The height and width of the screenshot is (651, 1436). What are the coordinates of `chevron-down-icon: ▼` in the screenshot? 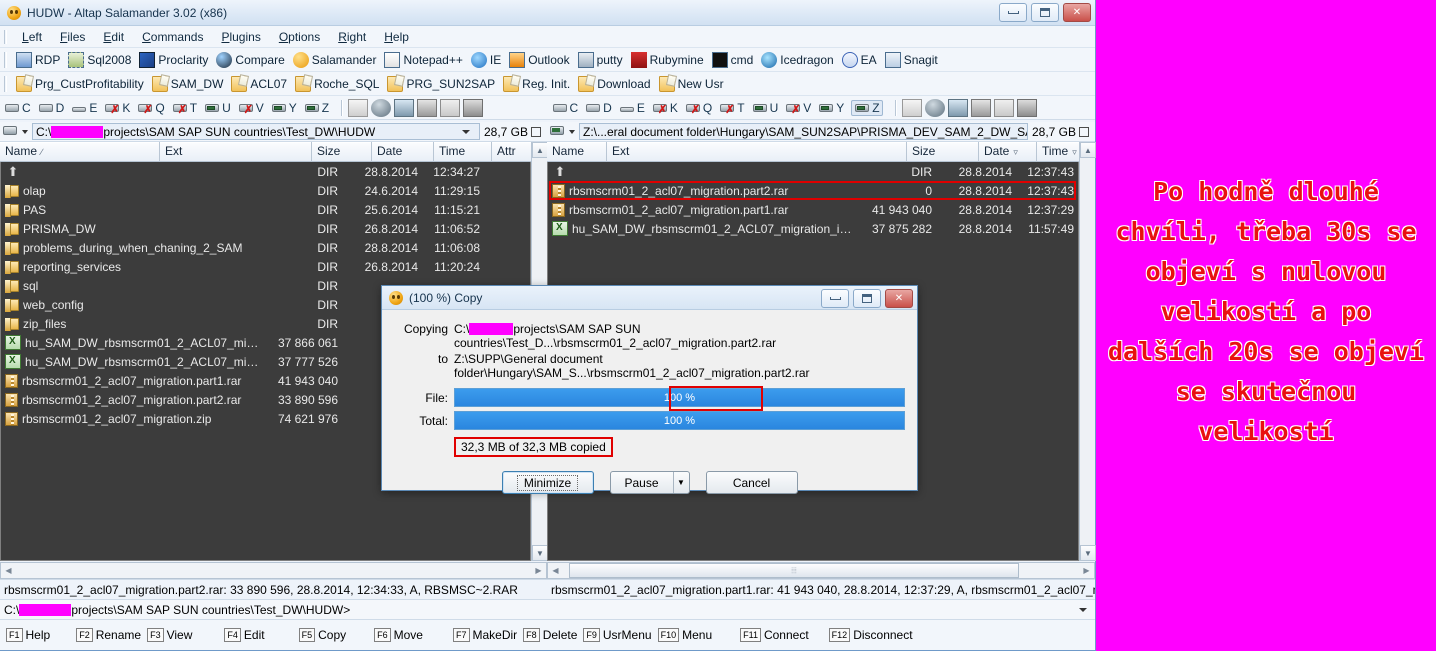 It's located at (680, 482).